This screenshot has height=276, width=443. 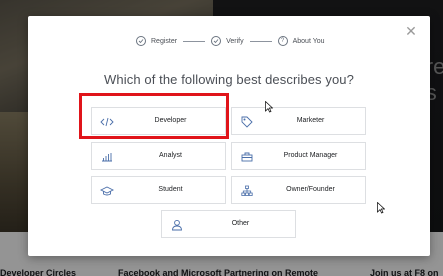 What do you see at coordinates (247, 191) in the screenshot?
I see `org-chart-icon` at bounding box center [247, 191].